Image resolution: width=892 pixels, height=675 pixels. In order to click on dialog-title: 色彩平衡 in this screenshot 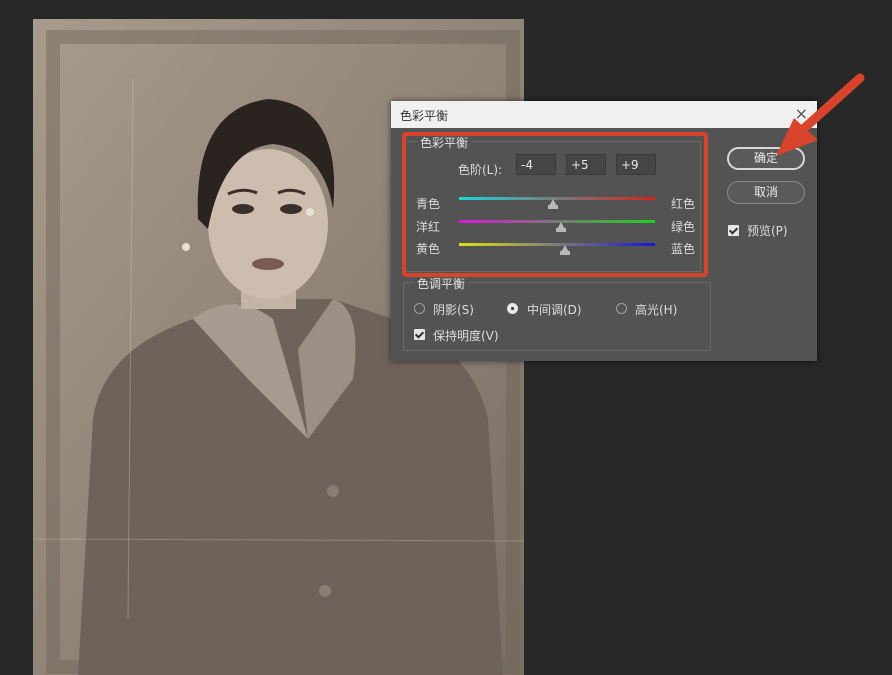, I will do `click(424, 116)`.